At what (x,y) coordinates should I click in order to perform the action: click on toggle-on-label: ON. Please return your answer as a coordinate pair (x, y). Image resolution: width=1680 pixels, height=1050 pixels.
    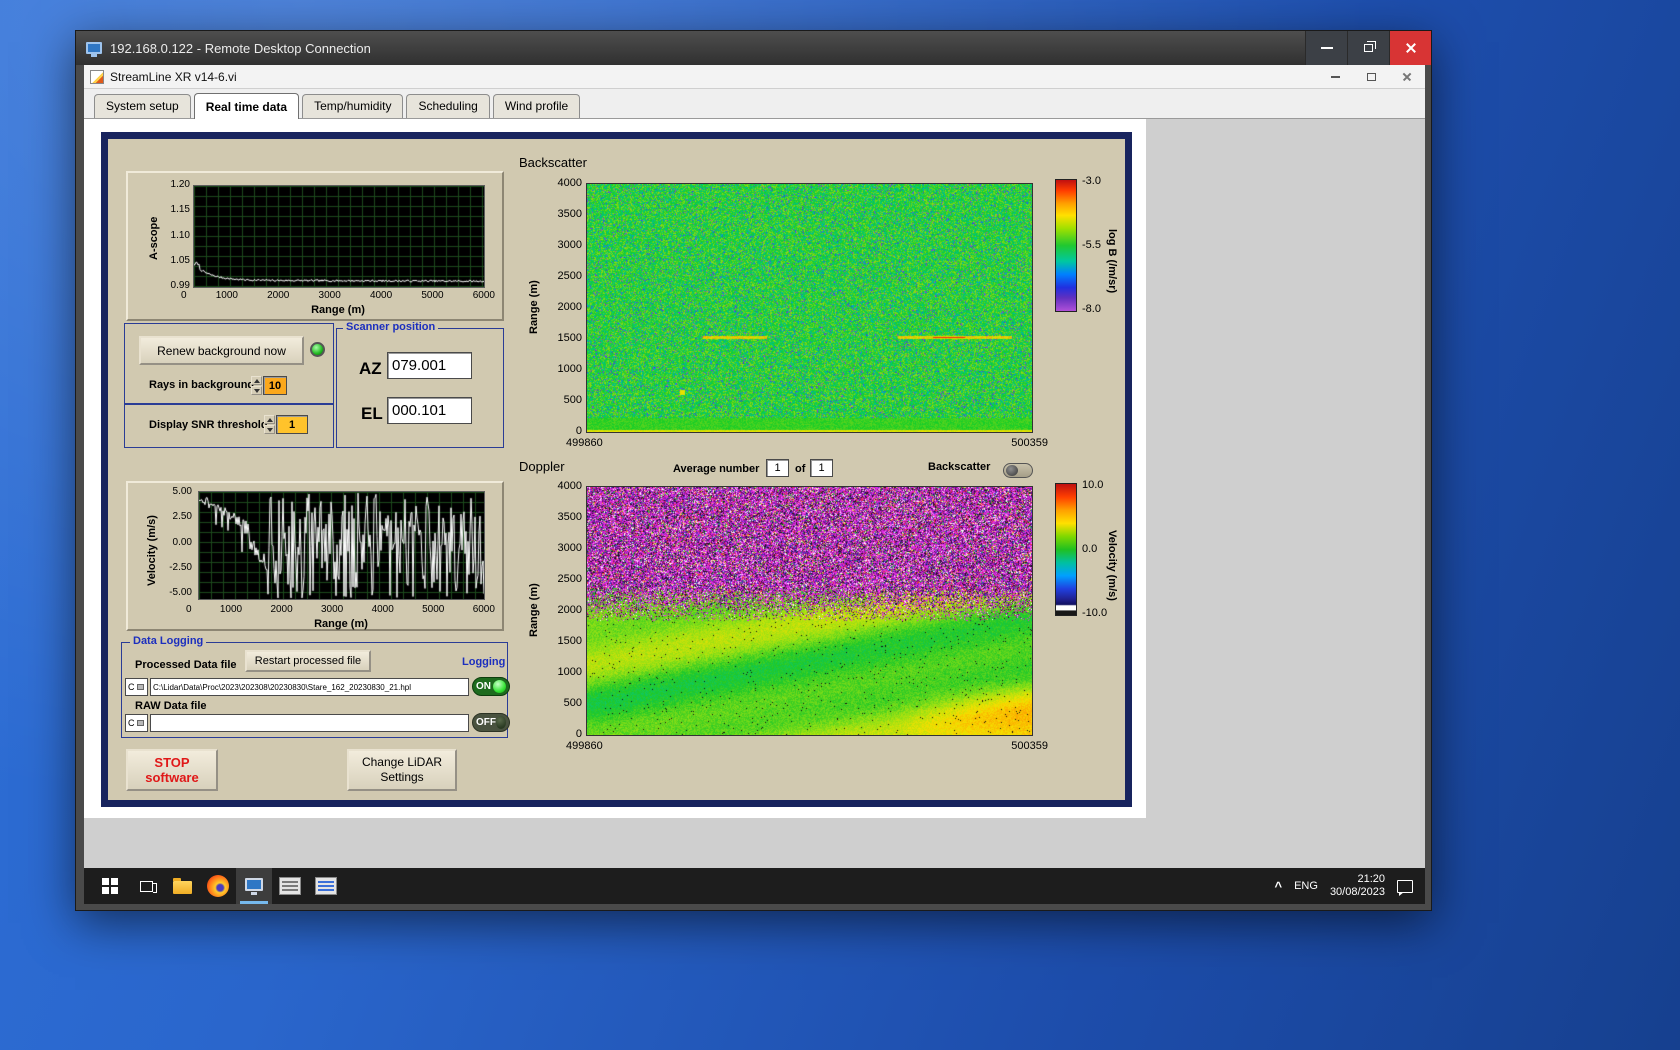
    Looking at the image, I should click on (483, 686).